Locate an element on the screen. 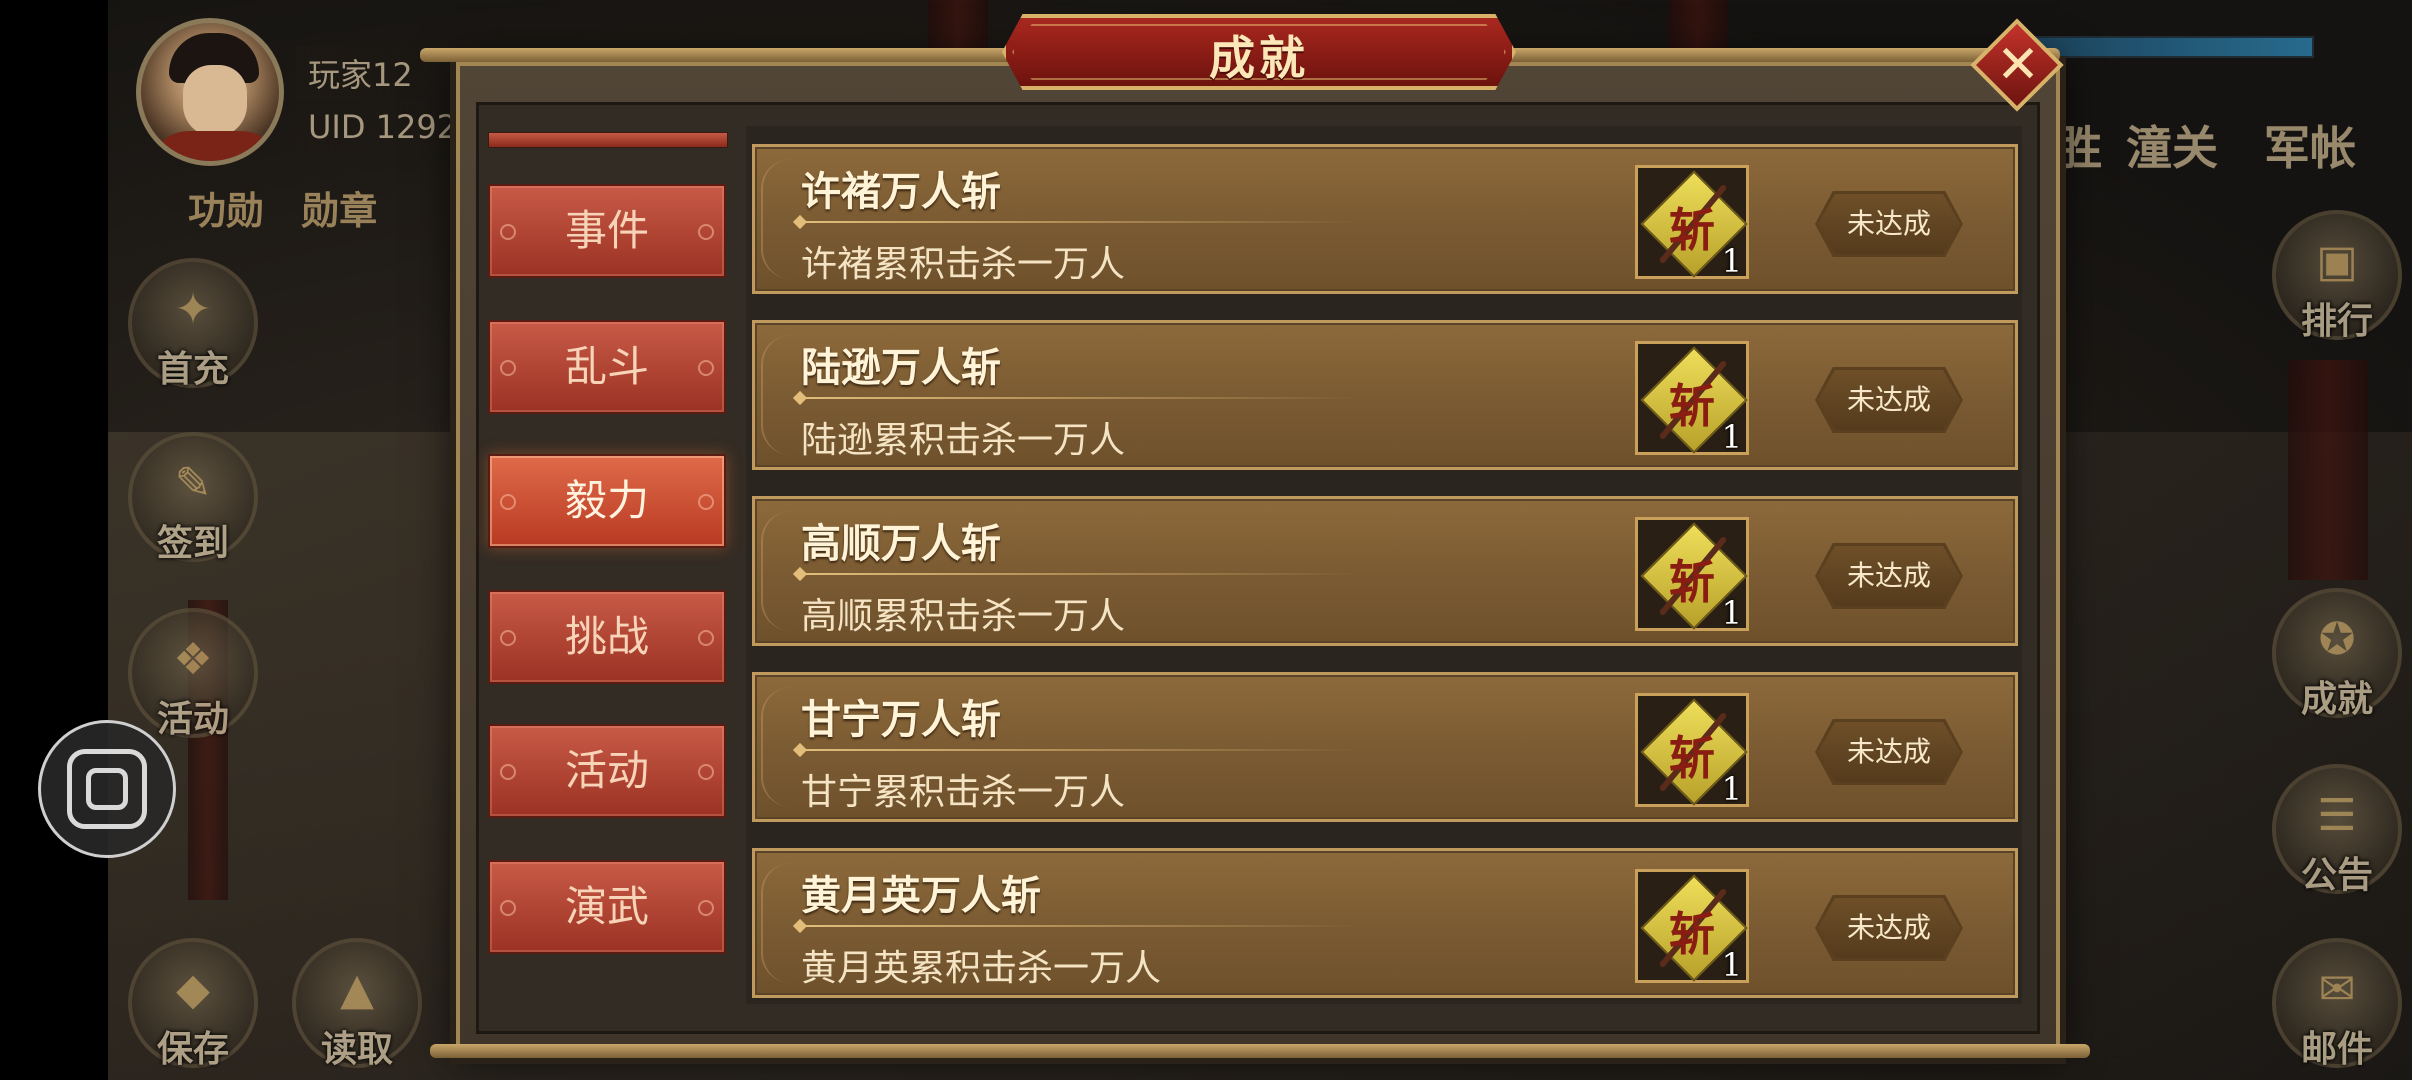  uid-value: 1292 is located at coordinates (416, 127).